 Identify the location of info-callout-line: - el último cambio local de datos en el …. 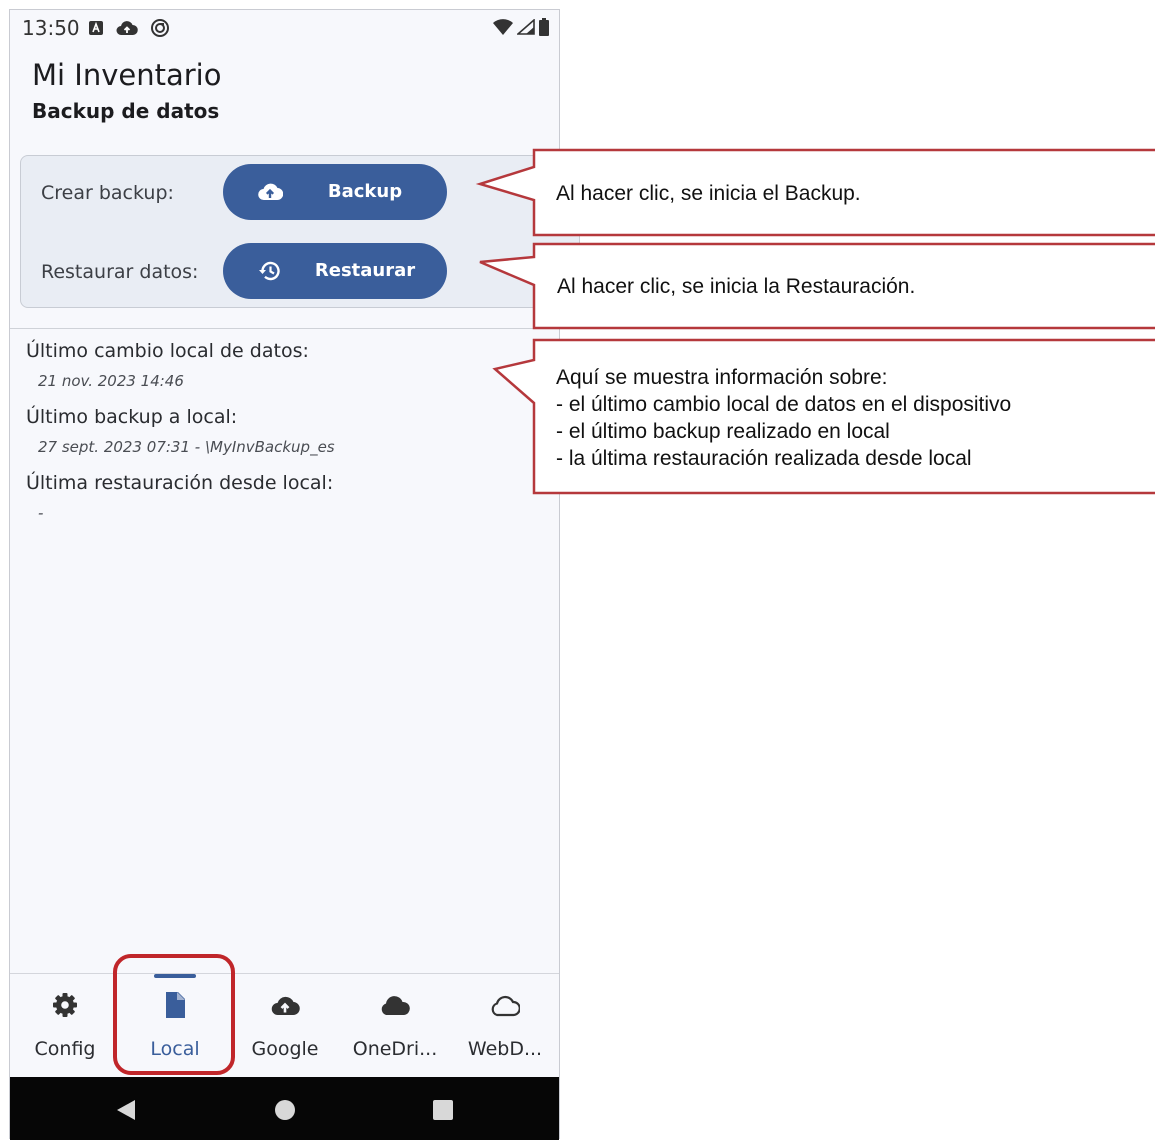
(784, 404).